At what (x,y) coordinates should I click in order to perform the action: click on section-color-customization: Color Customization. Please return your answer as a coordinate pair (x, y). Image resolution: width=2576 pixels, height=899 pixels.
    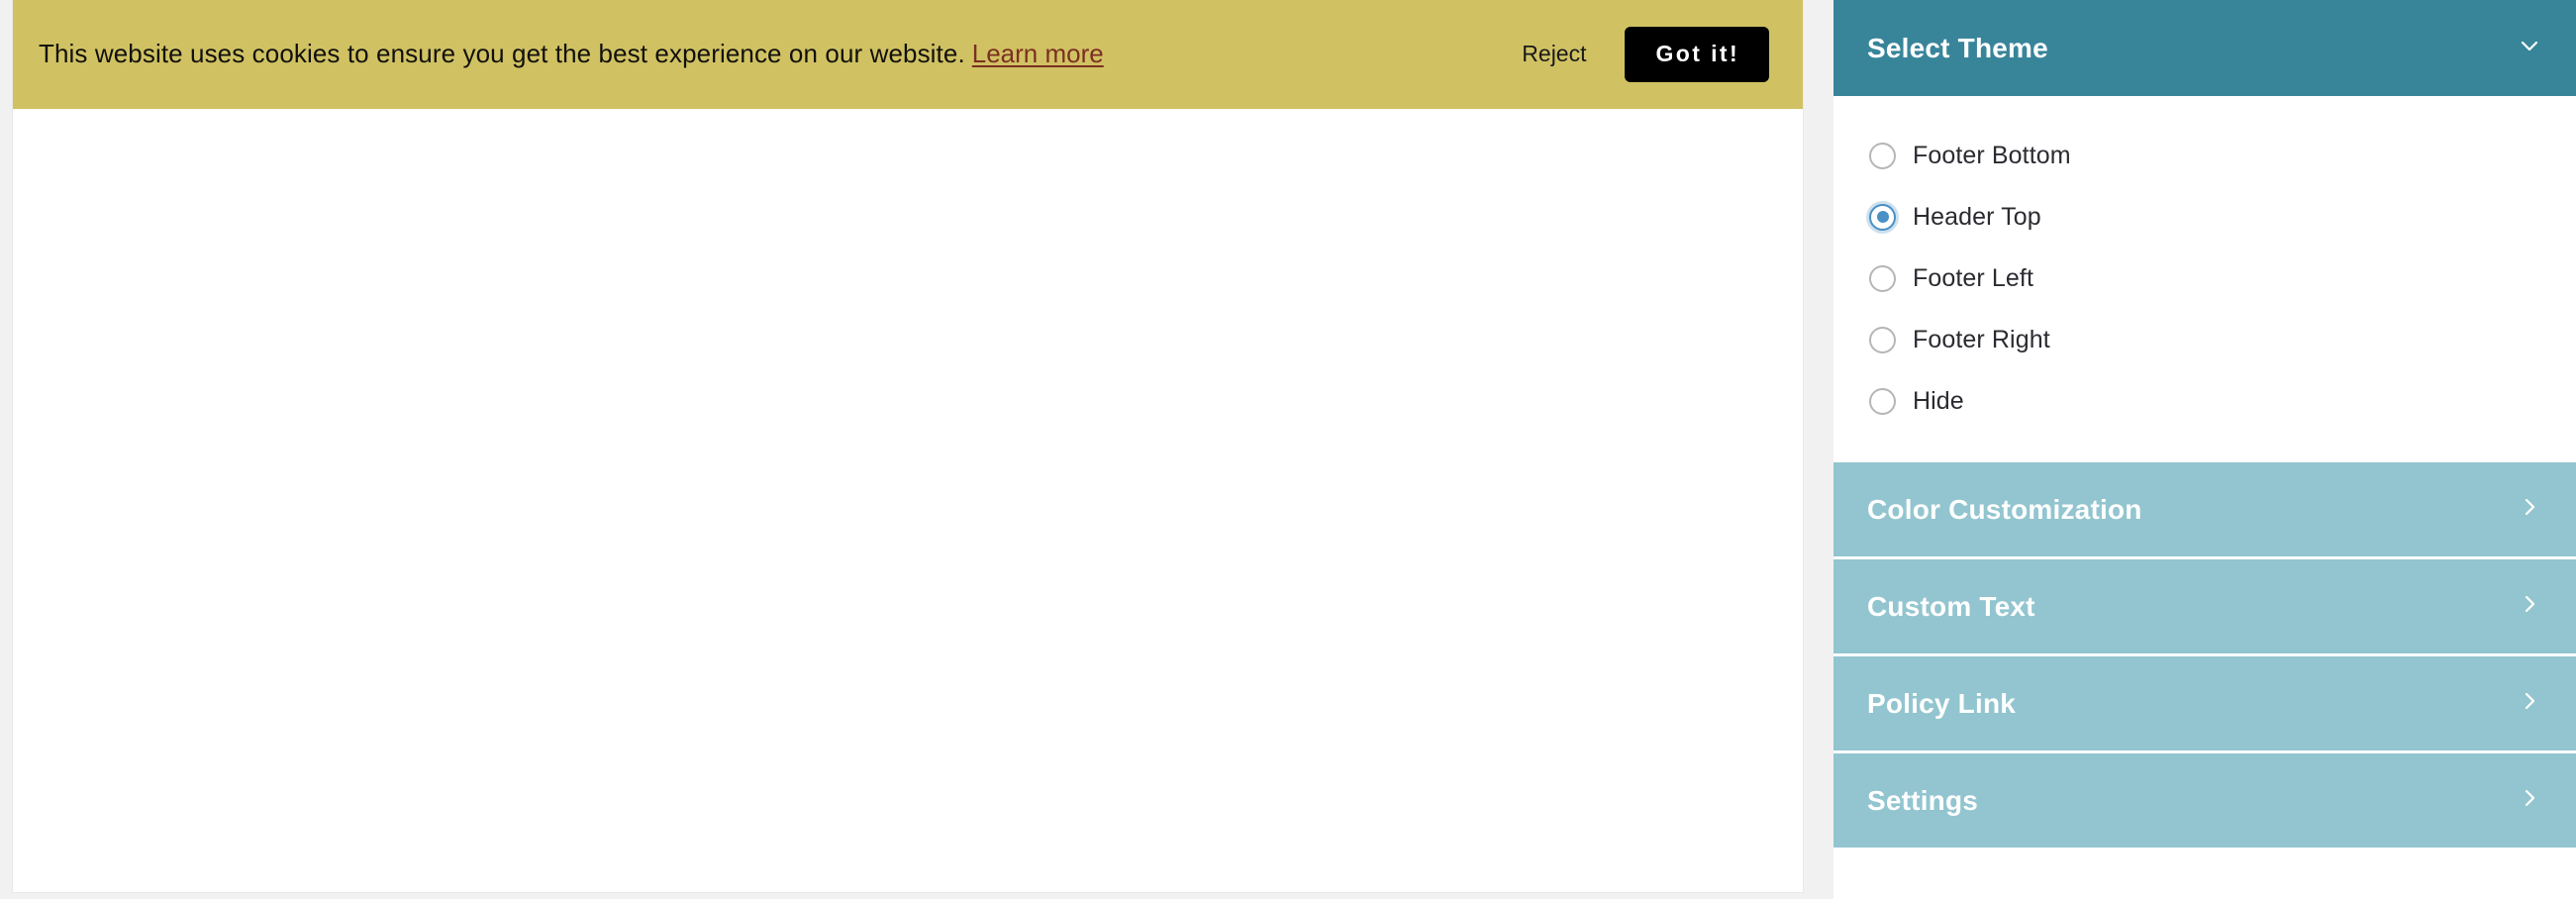
    Looking at the image, I should click on (2204, 508).